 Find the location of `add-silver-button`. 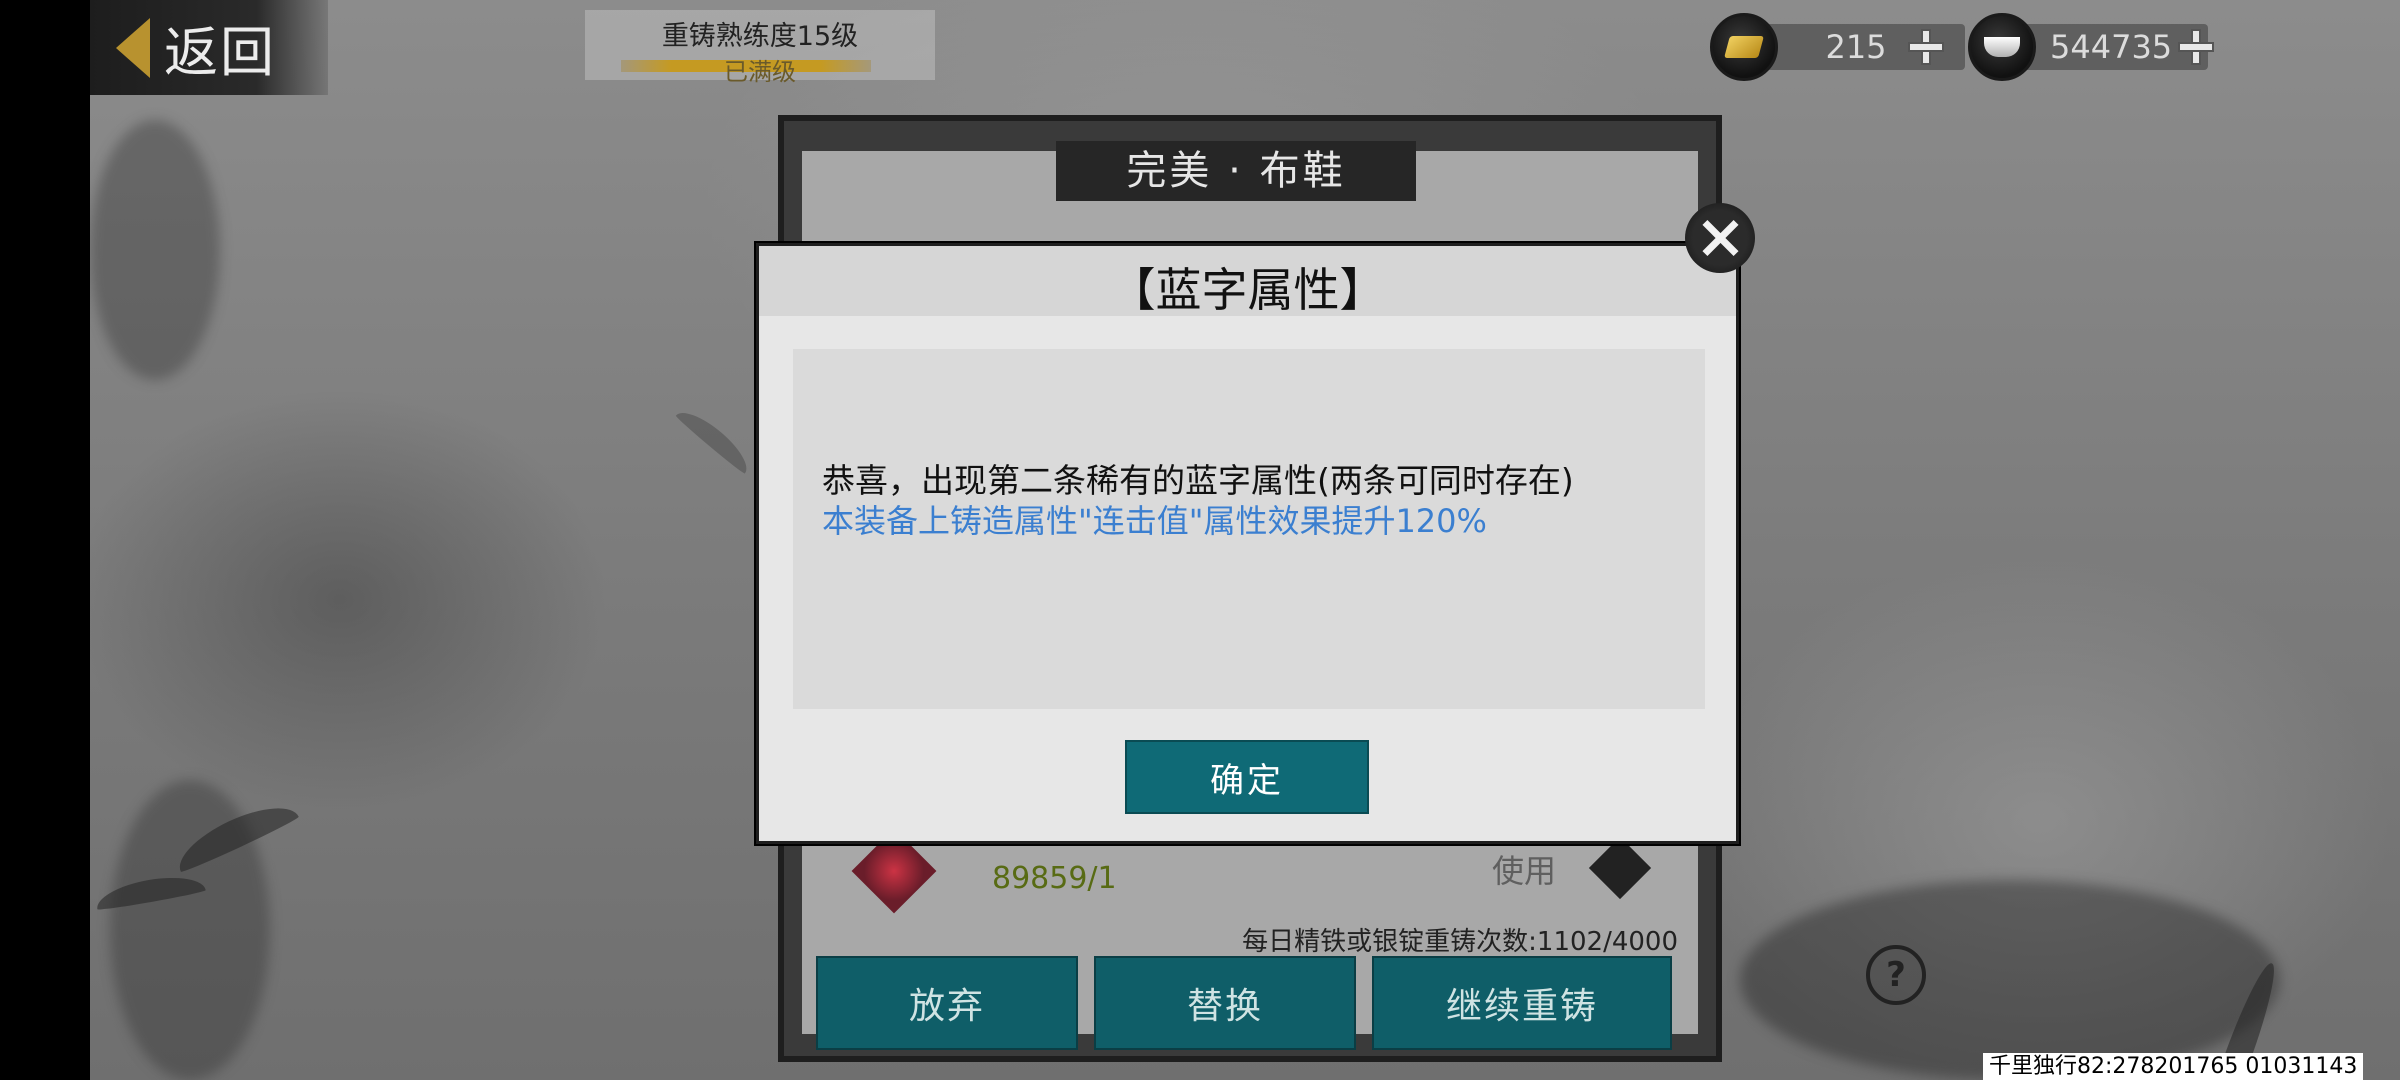

add-silver-button is located at coordinates (2196, 47).